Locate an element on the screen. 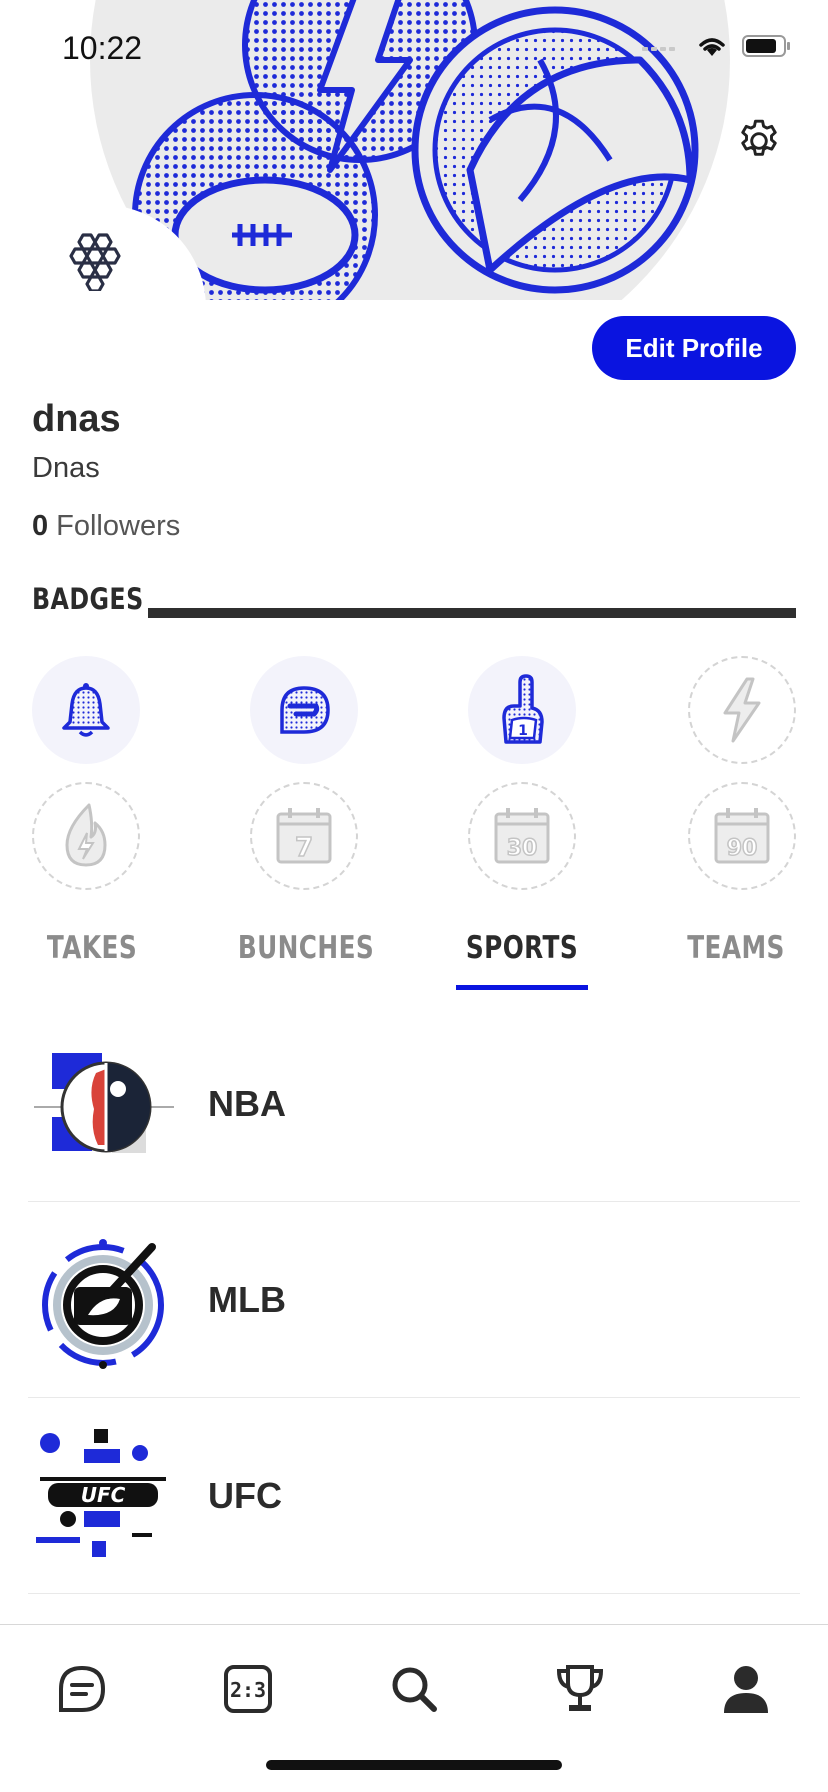  status-indicators is located at coordinates (717, 48).